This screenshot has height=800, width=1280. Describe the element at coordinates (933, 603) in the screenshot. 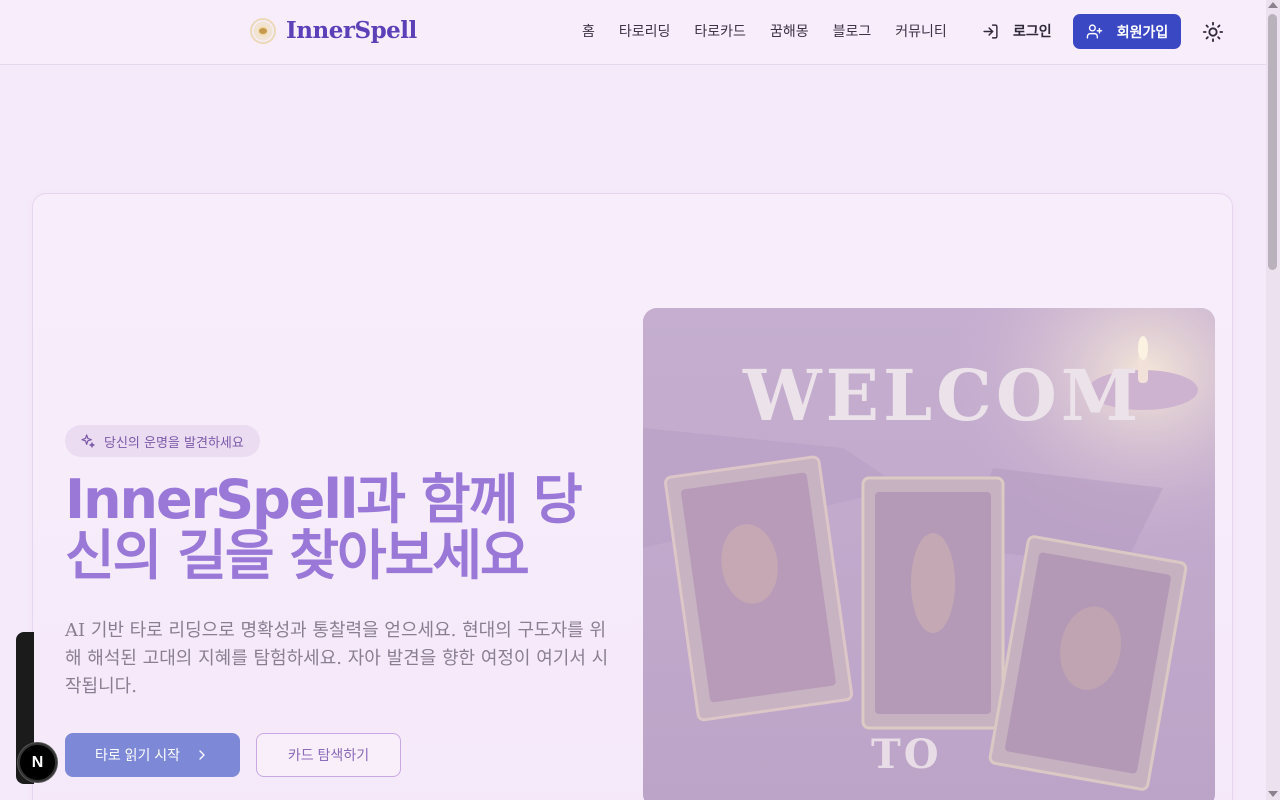

I see `tarot-card-middle` at that location.